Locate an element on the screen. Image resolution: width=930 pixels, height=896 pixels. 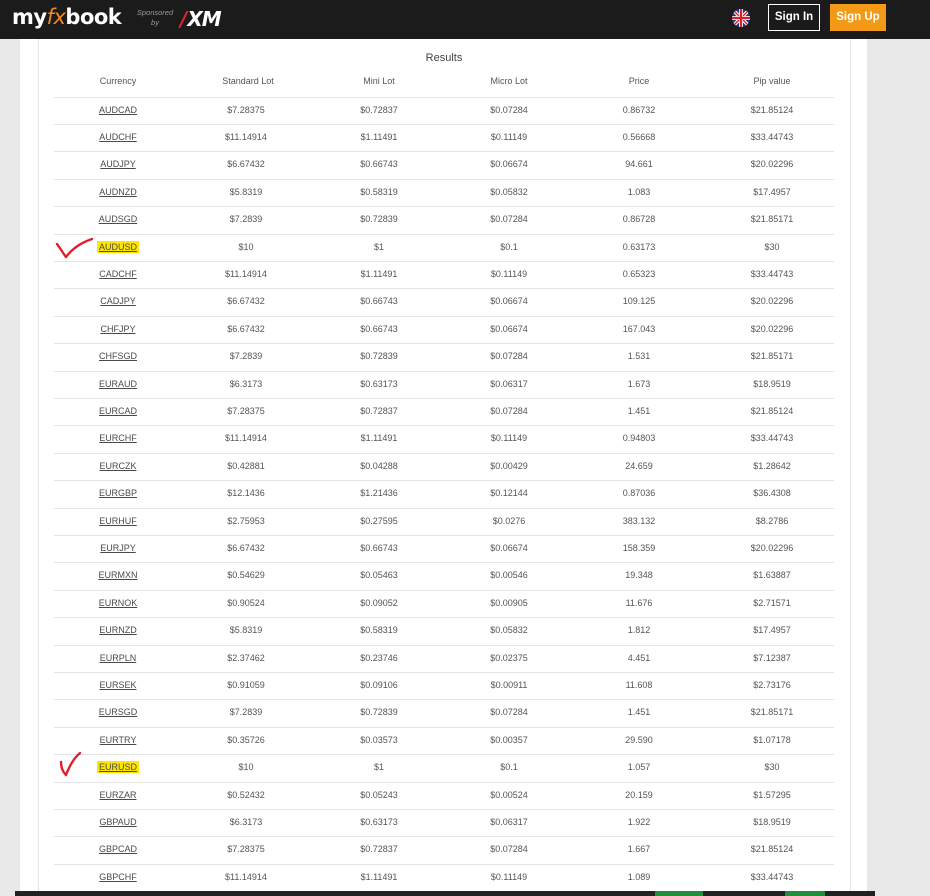
price-value: 1.673 is located at coordinates (639, 383).